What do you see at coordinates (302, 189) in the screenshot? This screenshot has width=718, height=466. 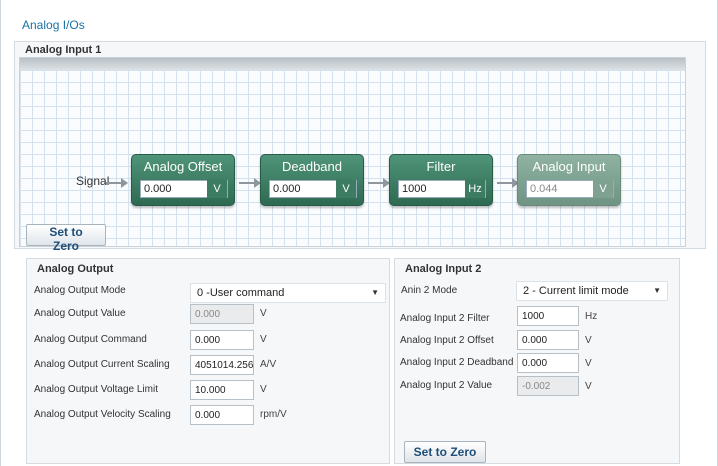 I see `deadband-input` at bounding box center [302, 189].